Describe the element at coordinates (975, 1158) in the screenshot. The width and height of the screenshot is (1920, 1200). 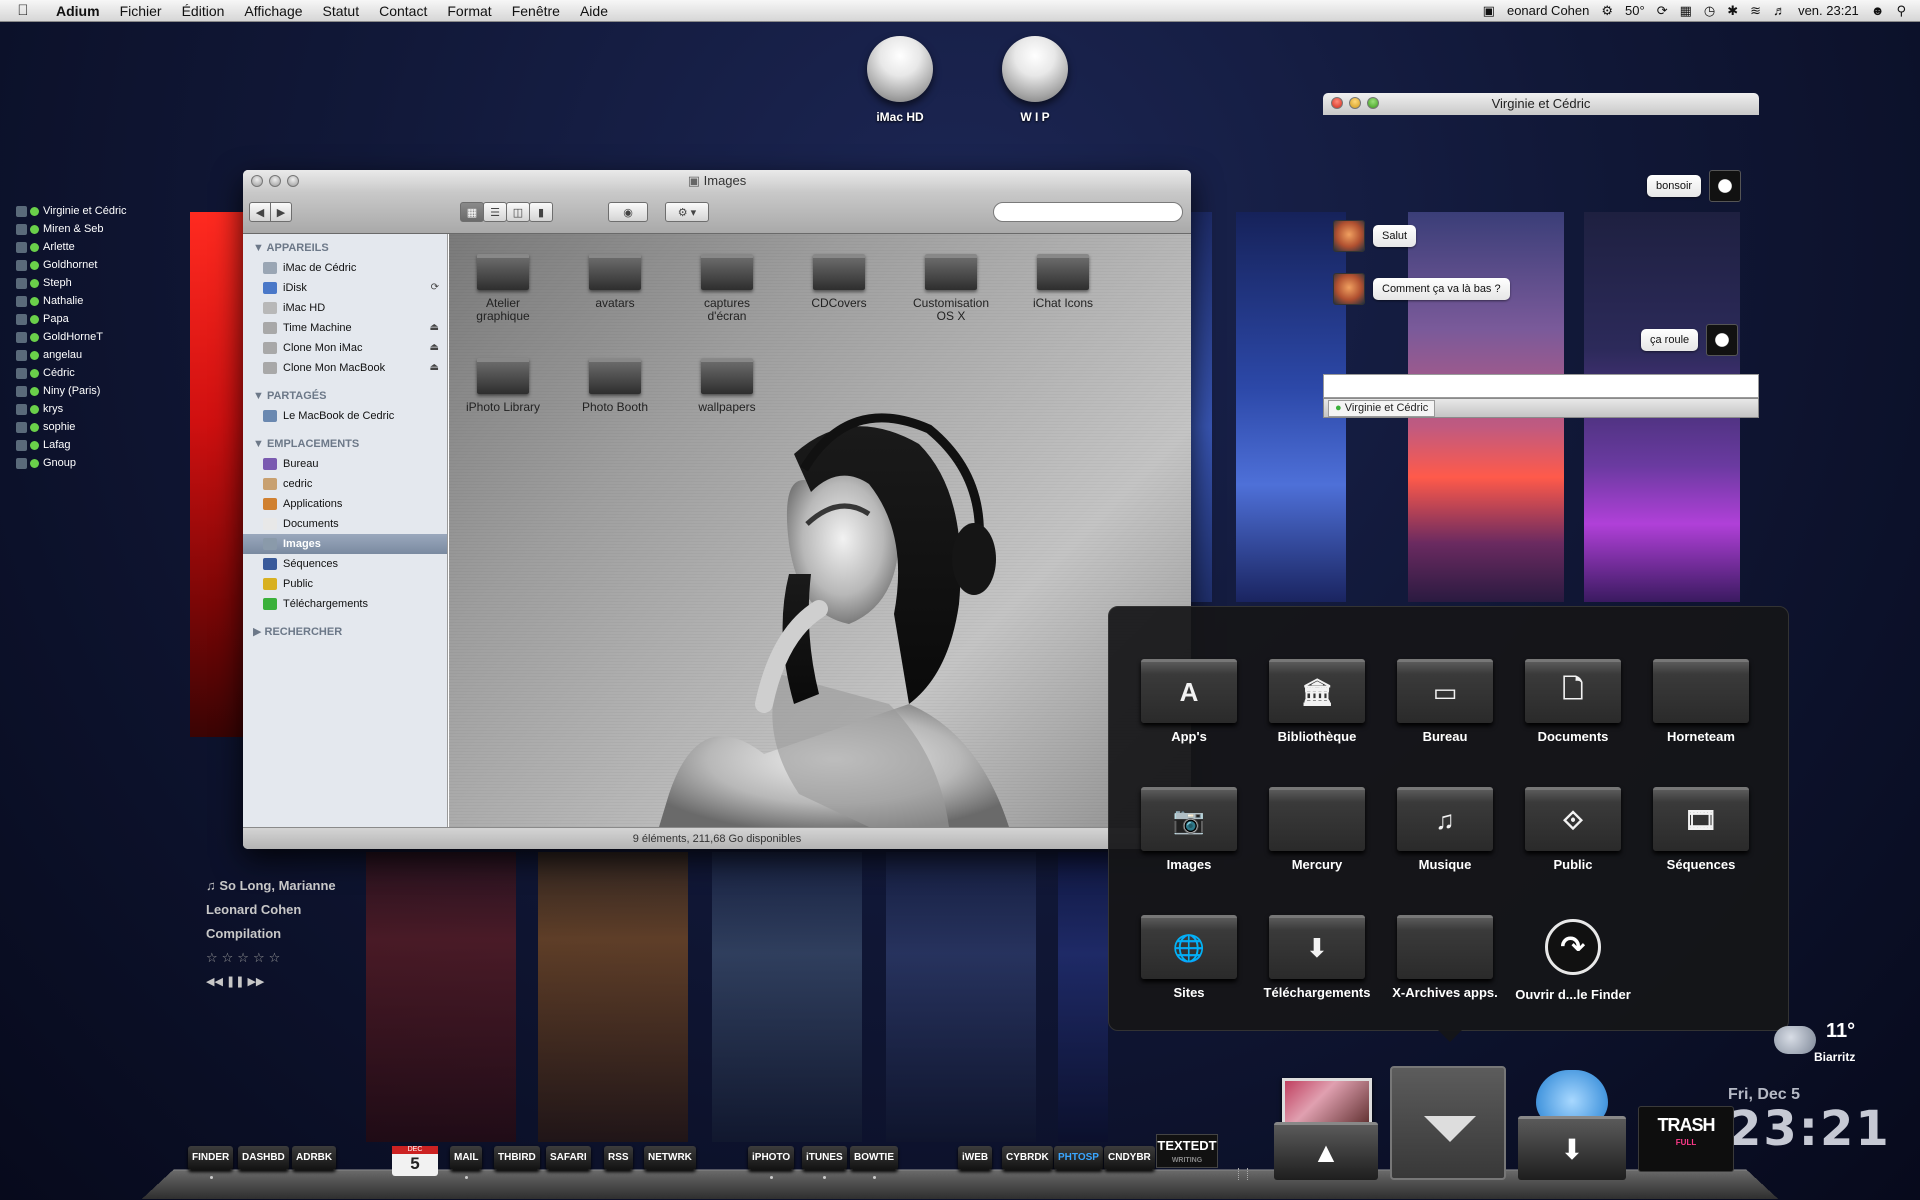
I see `dock-item-iweb: iWEB` at that location.